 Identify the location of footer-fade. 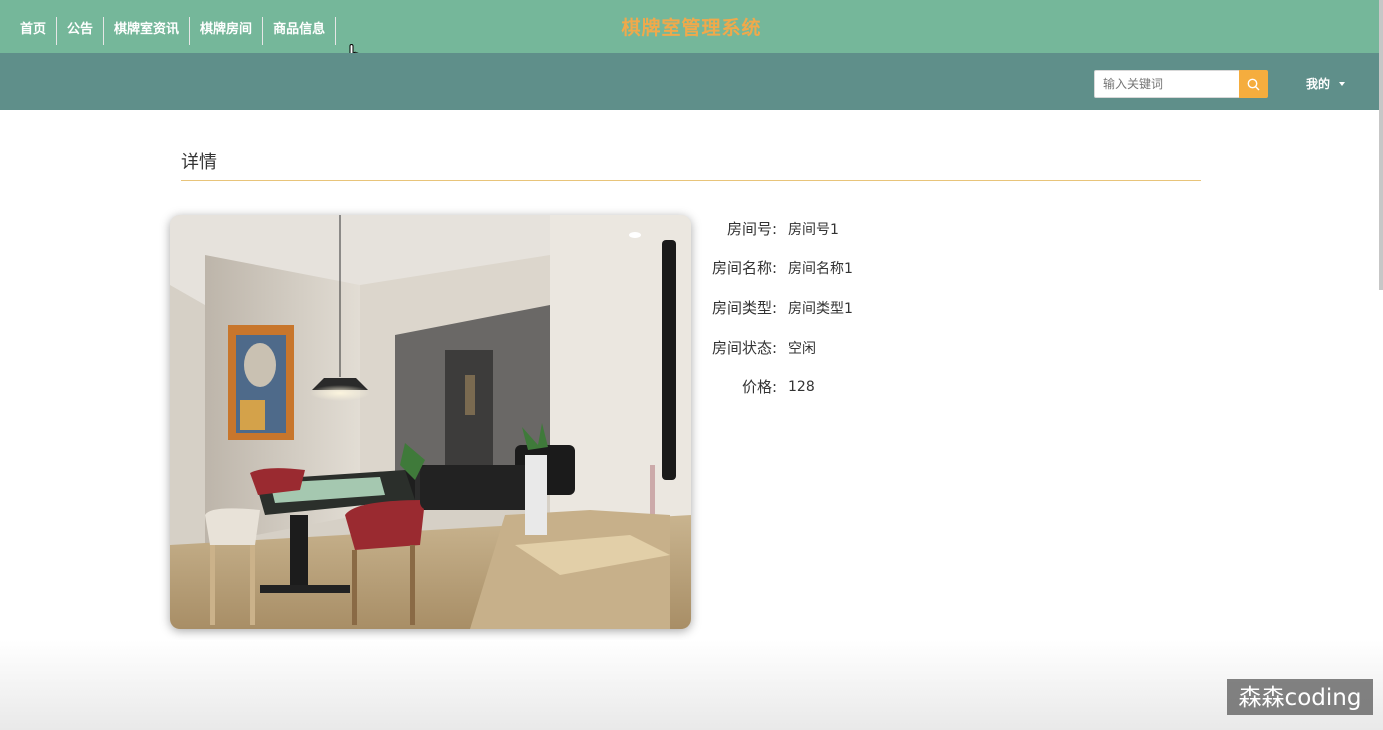
(691, 685).